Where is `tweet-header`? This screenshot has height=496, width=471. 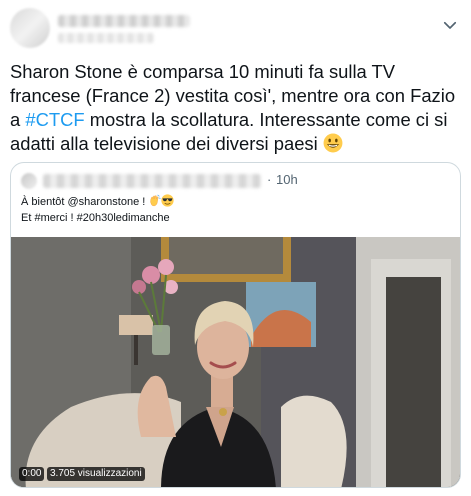
tweet-header is located at coordinates (235, 28).